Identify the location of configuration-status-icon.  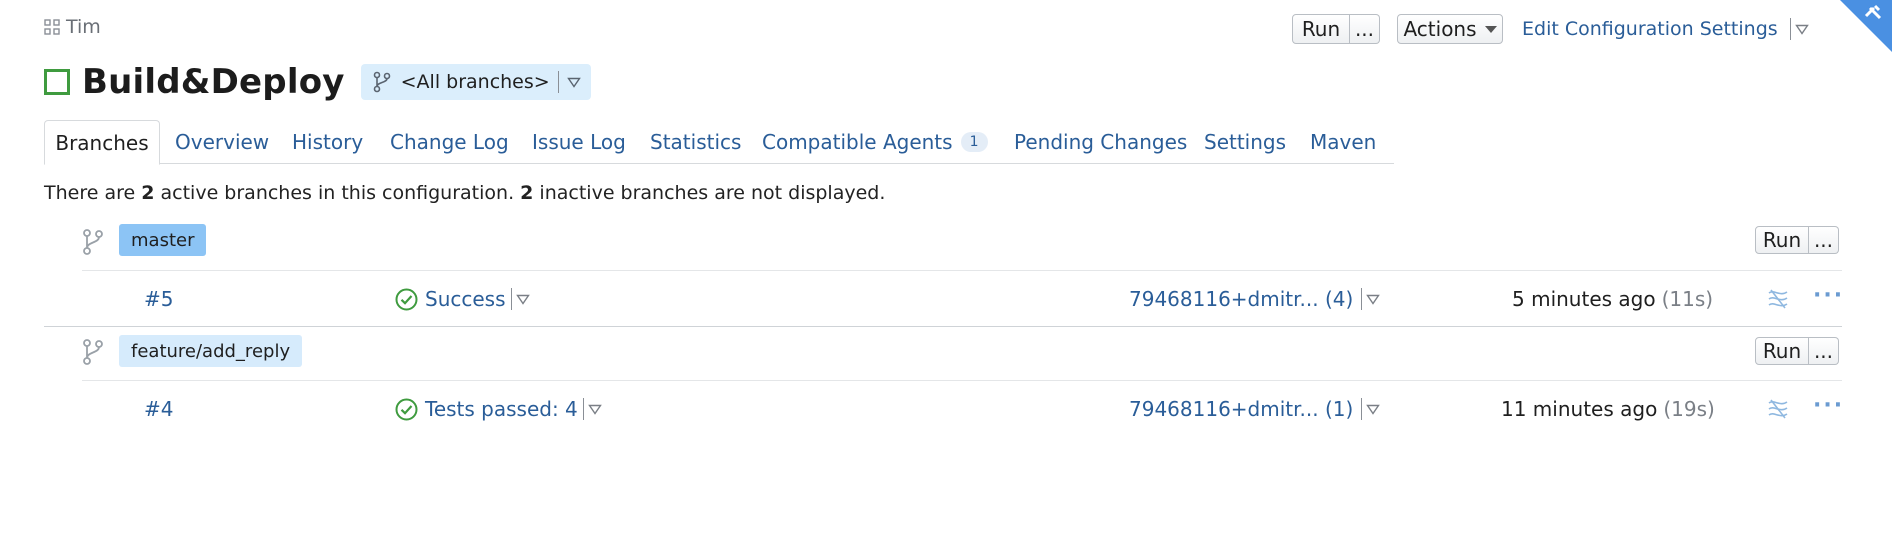
(57, 82).